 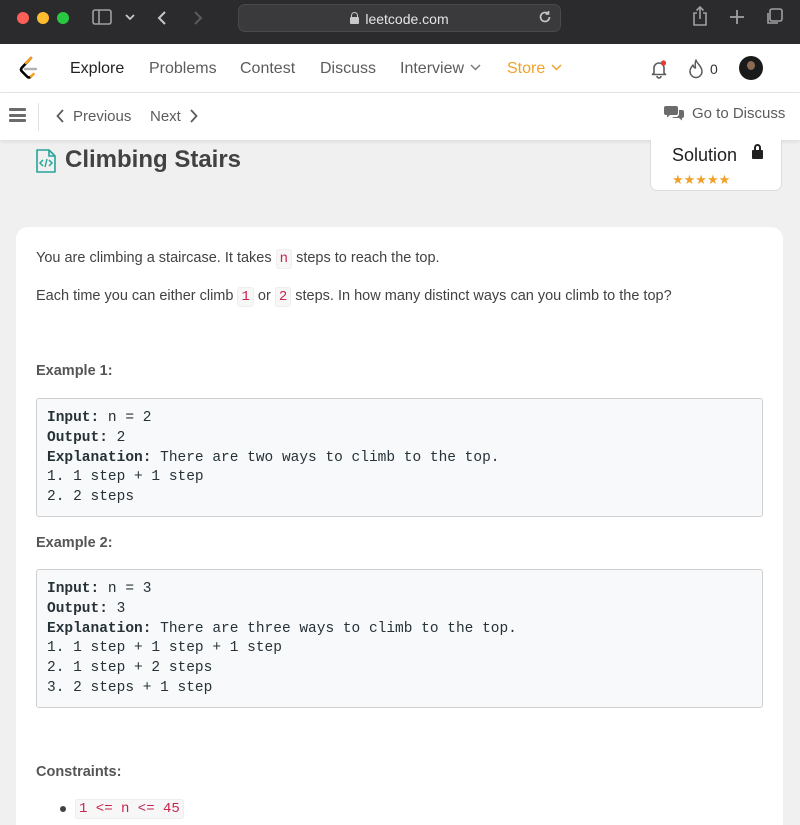 What do you see at coordinates (705, 155) in the screenshot?
I see `solution-label: Solution` at bounding box center [705, 155].